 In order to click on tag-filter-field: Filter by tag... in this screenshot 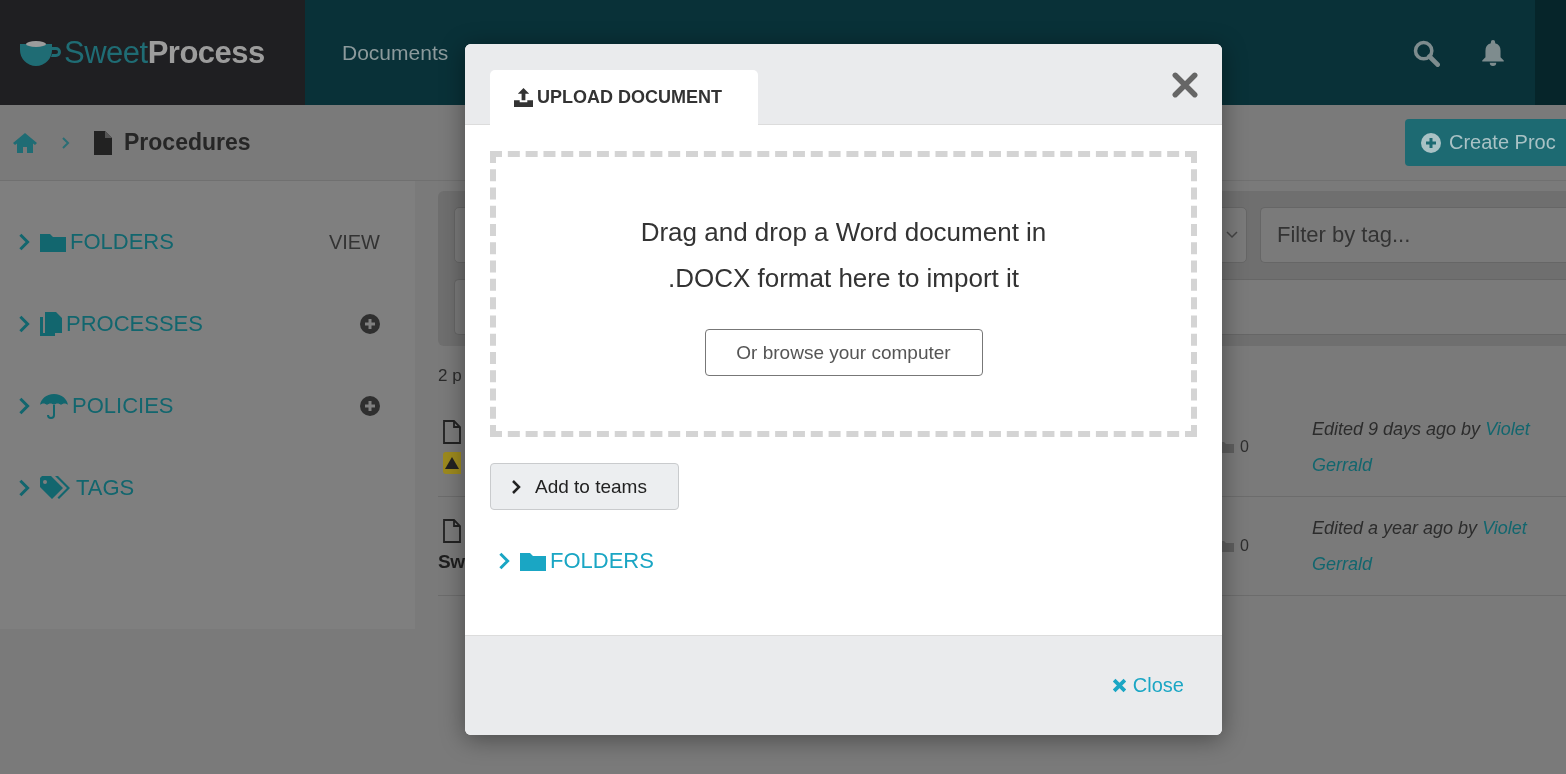, I will do `click(1413, 235)`.